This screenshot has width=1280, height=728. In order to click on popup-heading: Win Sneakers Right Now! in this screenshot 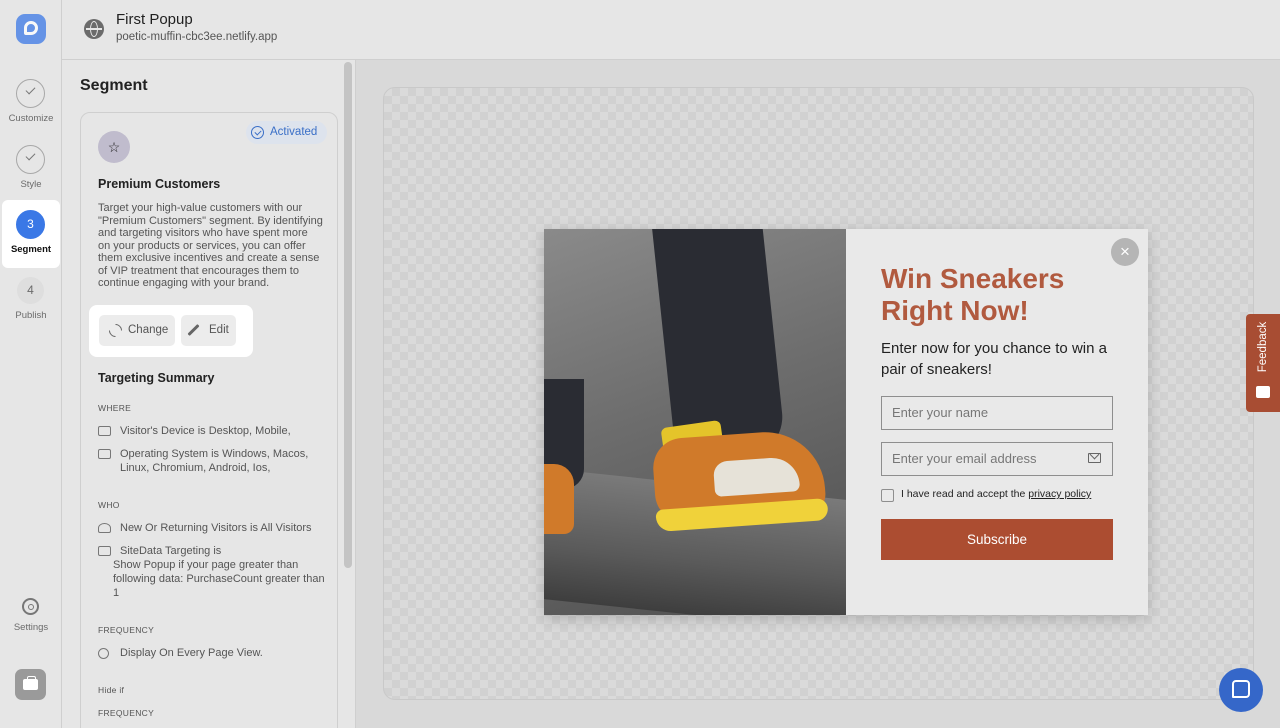, I will do `click(973, 294)`.